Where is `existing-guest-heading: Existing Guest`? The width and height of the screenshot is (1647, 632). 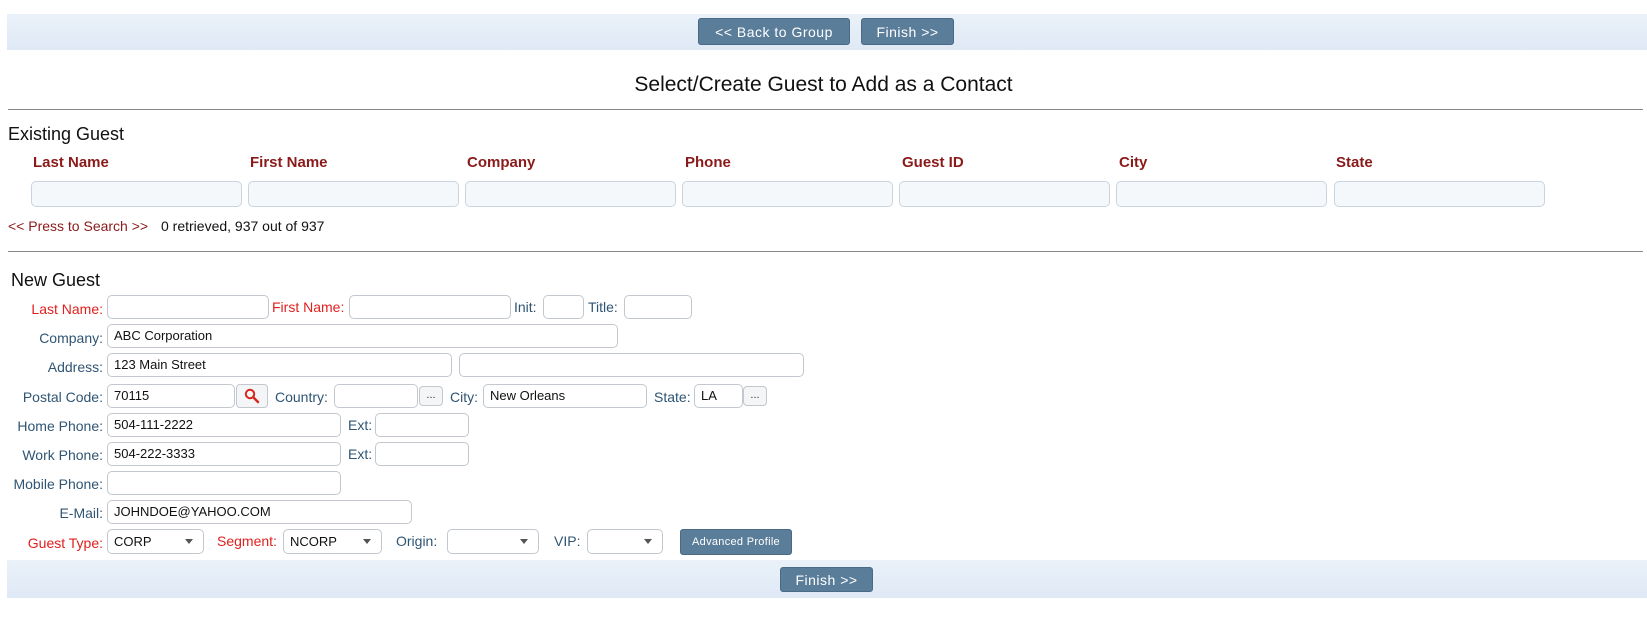
existing-guest-heading: Existing Guest is located at coordinates (66, 134).